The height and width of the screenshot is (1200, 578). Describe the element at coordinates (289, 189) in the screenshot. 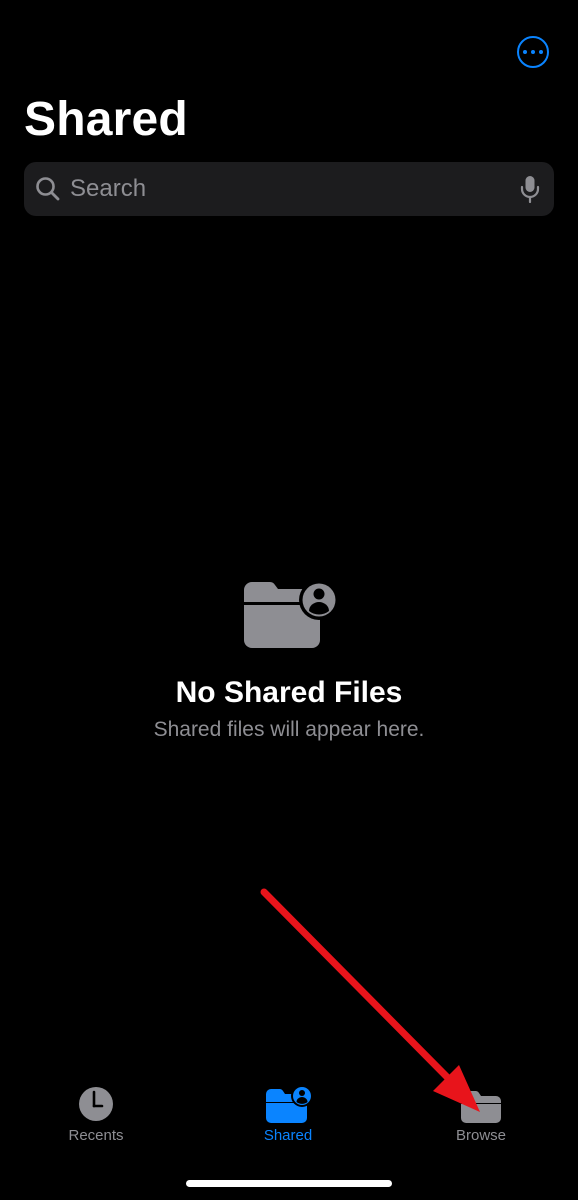

I see `search-bar: Search` at that location.